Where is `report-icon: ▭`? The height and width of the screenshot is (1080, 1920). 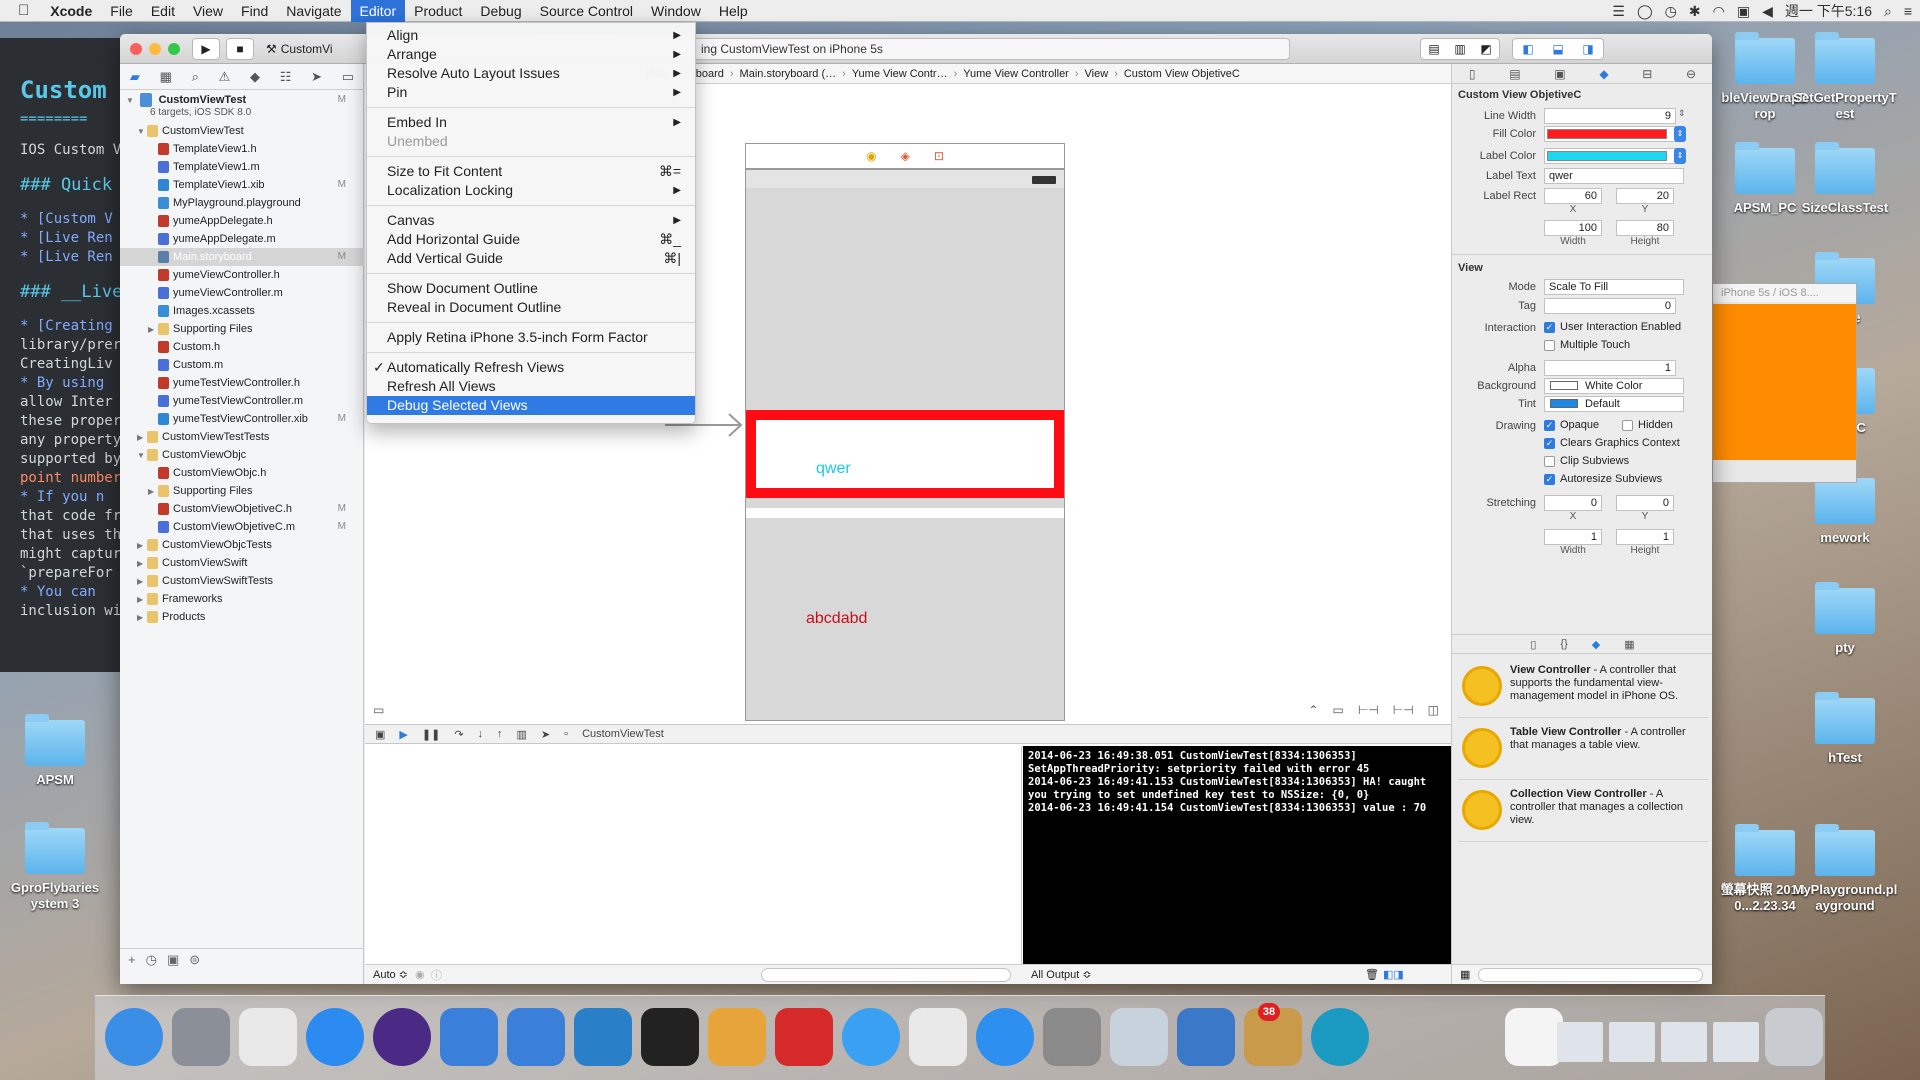
report-icon: ▭ is located at coordinates (348, 77).